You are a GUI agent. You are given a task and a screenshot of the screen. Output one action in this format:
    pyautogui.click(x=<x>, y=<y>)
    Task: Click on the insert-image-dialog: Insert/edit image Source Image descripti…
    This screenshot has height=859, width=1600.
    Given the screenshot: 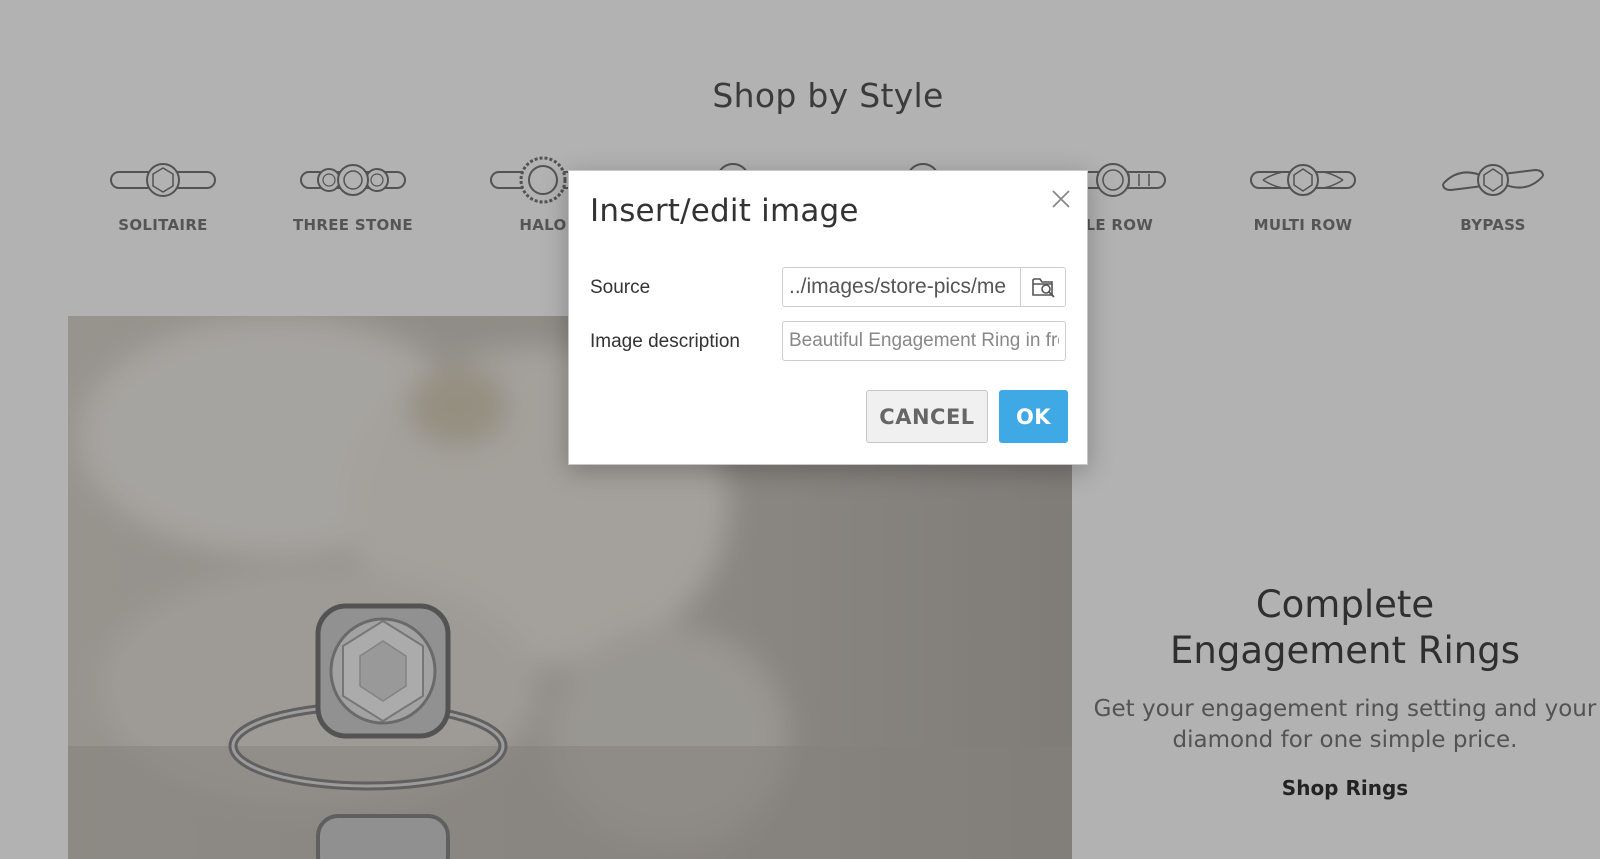 What is the action you would take?
    pyautogui.click(x=828, y=317)
    